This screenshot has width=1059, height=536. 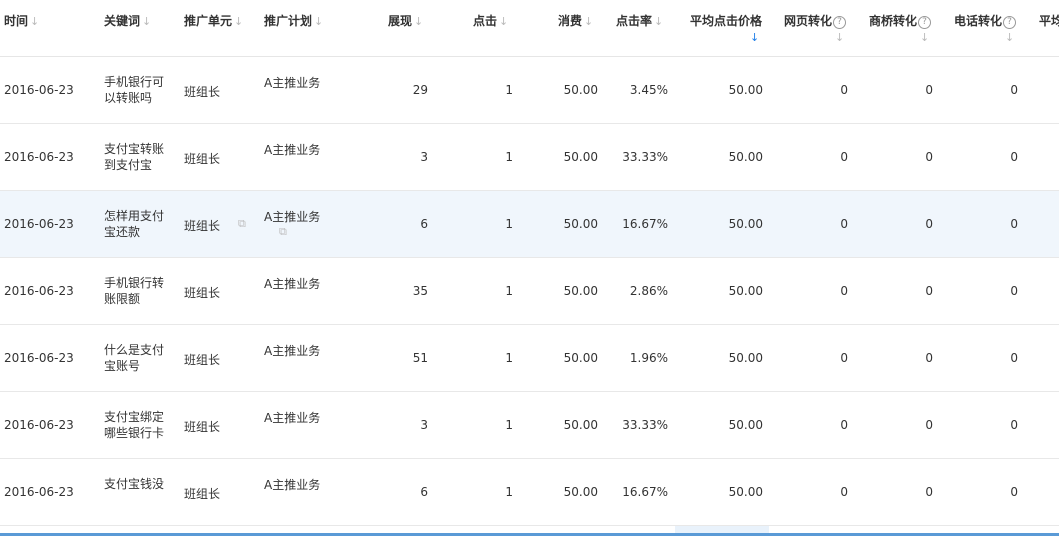 I want to click on cell-impressions: 3, so click(x=424, y=425).